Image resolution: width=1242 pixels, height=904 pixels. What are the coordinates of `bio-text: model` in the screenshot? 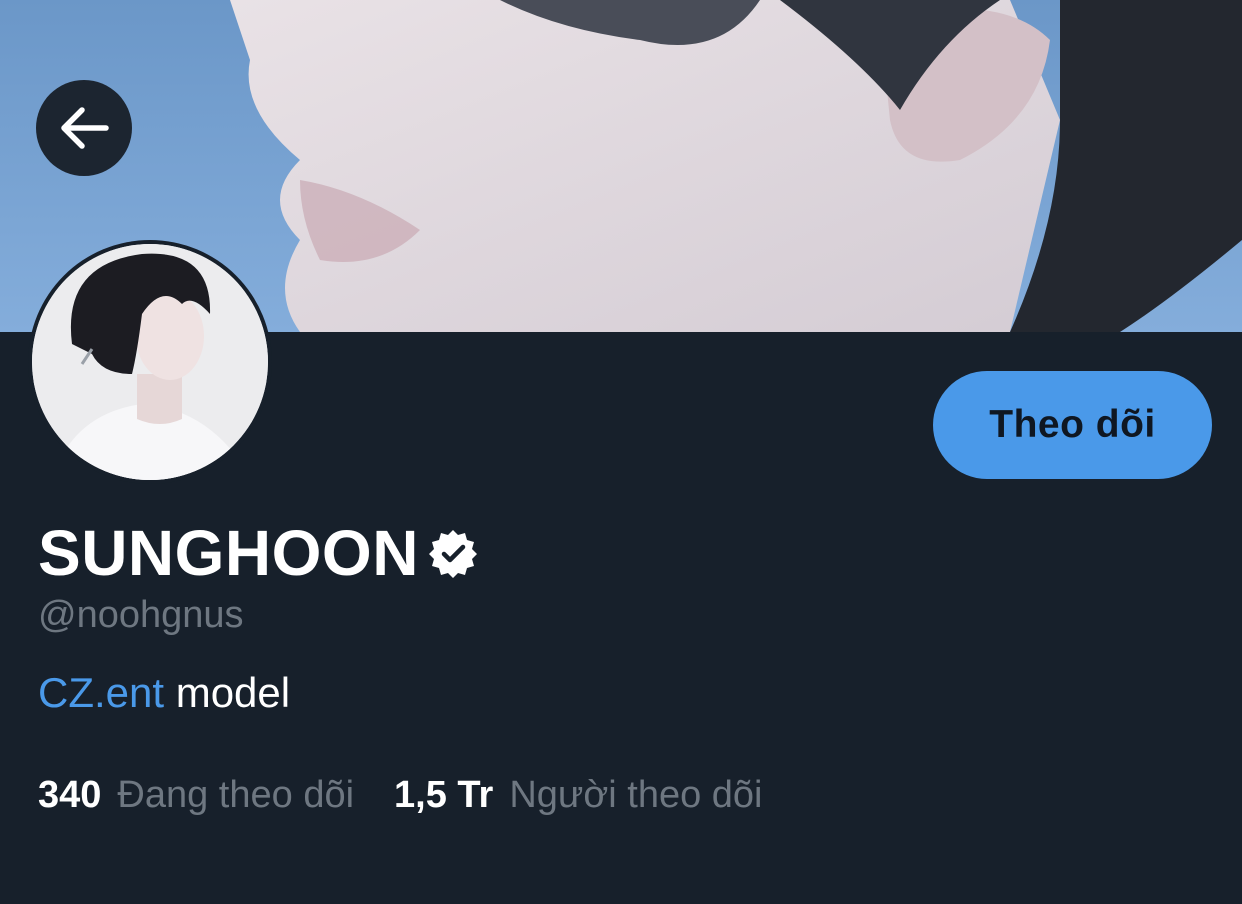 It's located at (227, 692).